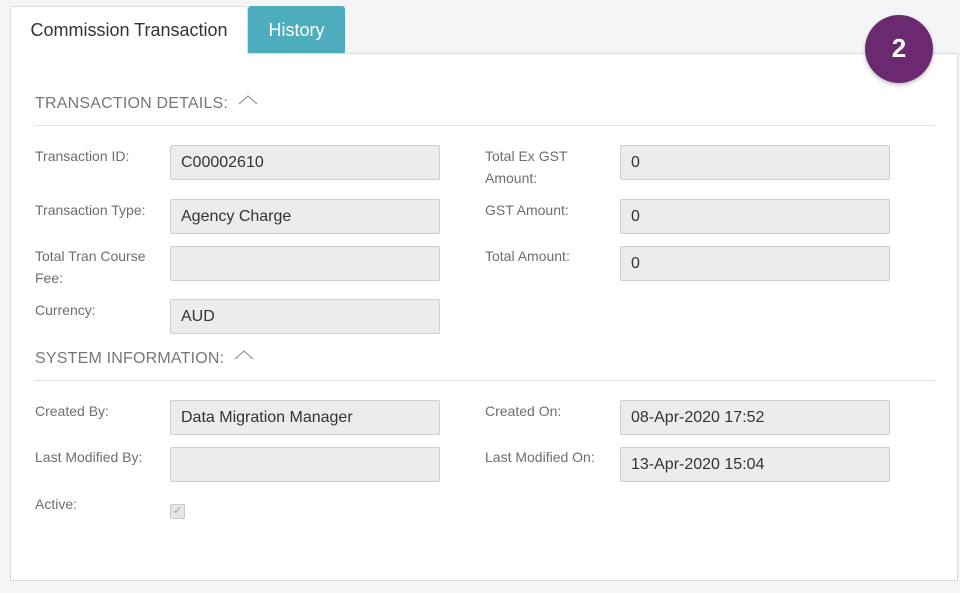  I want to click on gst-amount-label: GST Amount:, so click(527, 210).